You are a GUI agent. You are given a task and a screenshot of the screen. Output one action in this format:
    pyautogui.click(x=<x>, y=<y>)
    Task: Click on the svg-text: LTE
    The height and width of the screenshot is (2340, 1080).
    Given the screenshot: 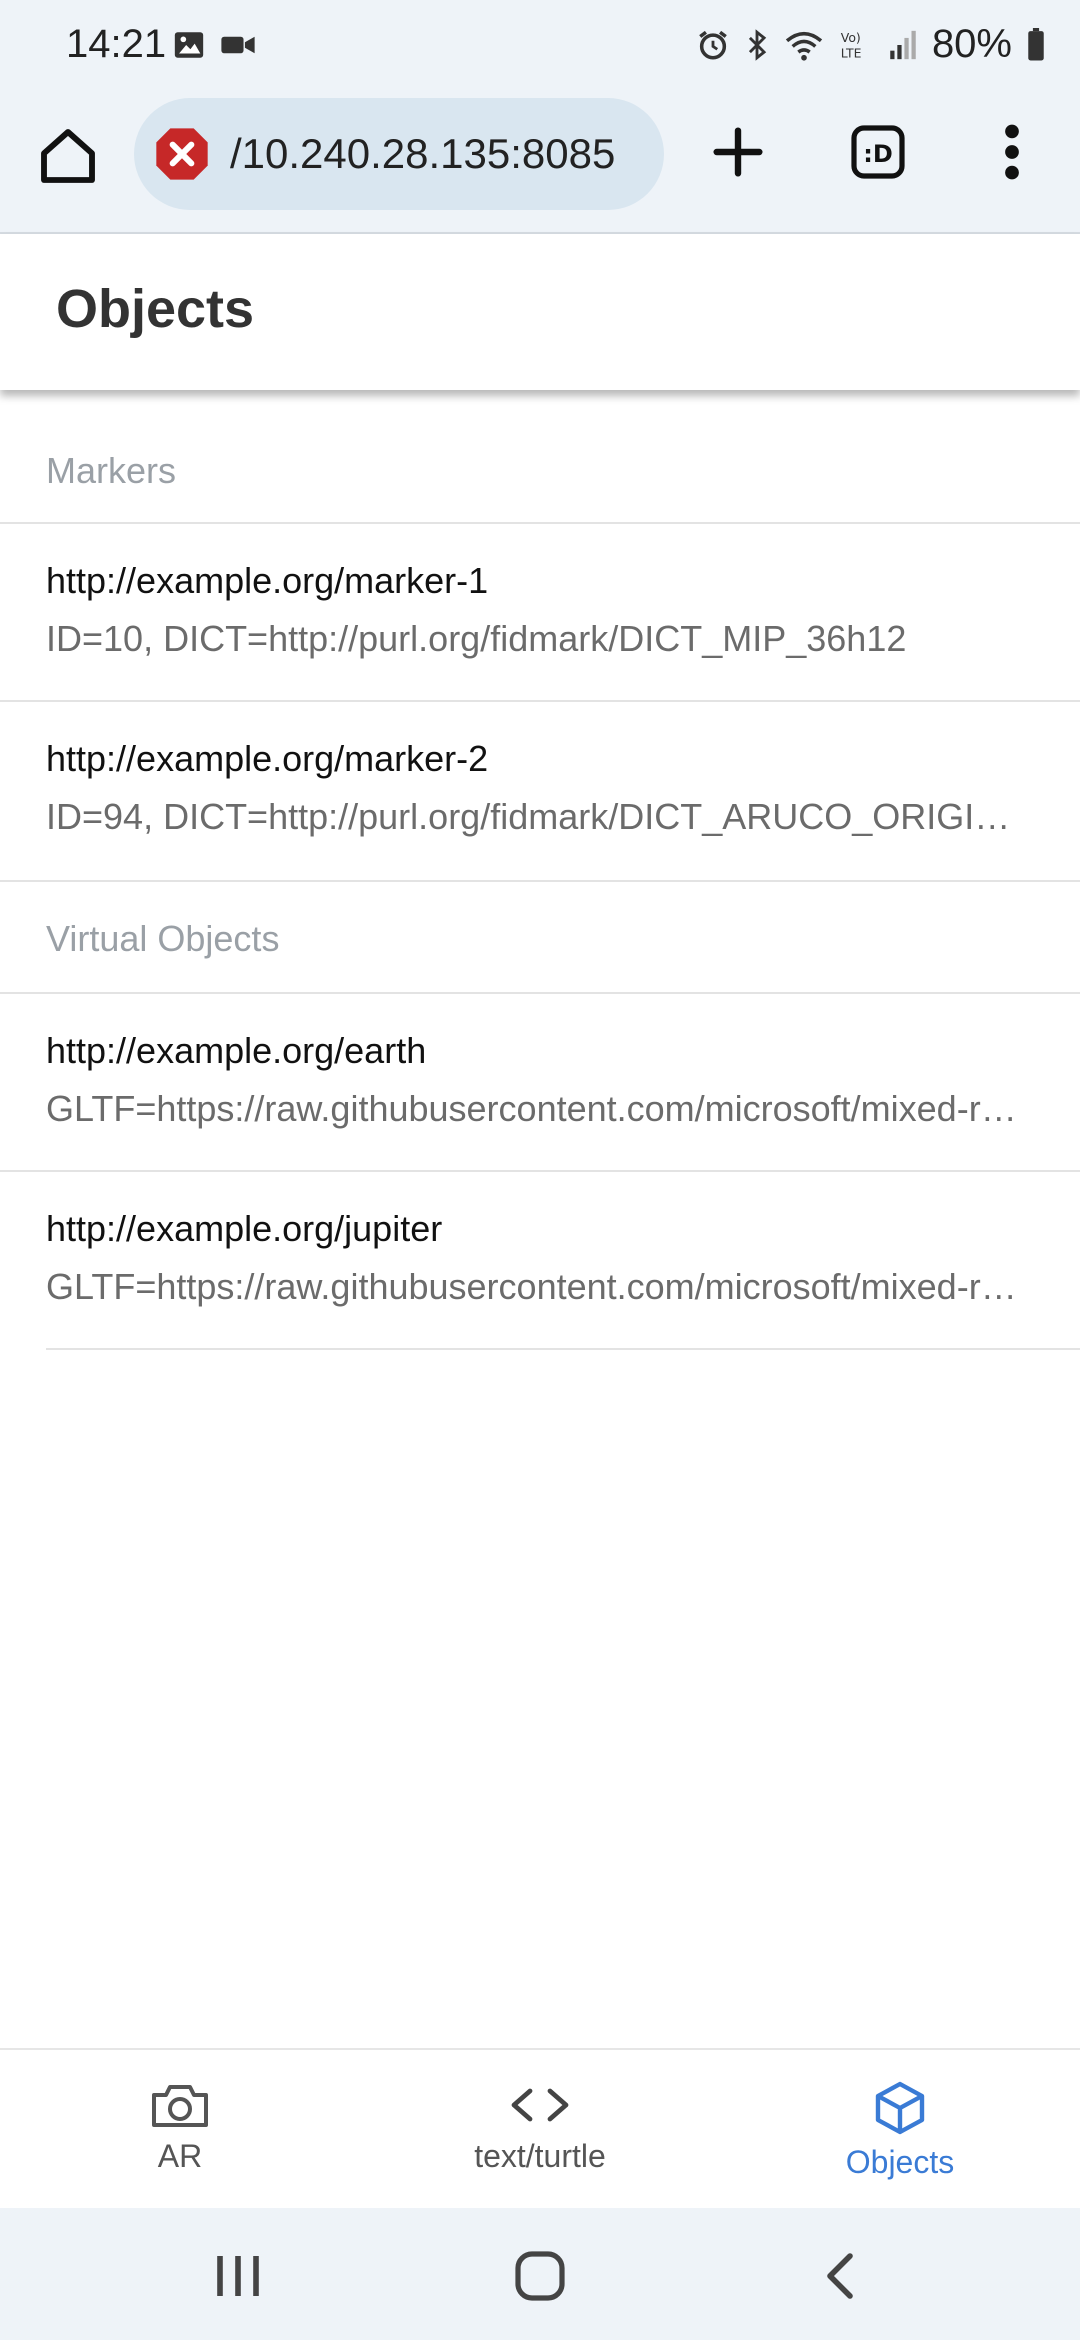 What is the action you would take?
    pyautogui.click(x=851, y=52)
    